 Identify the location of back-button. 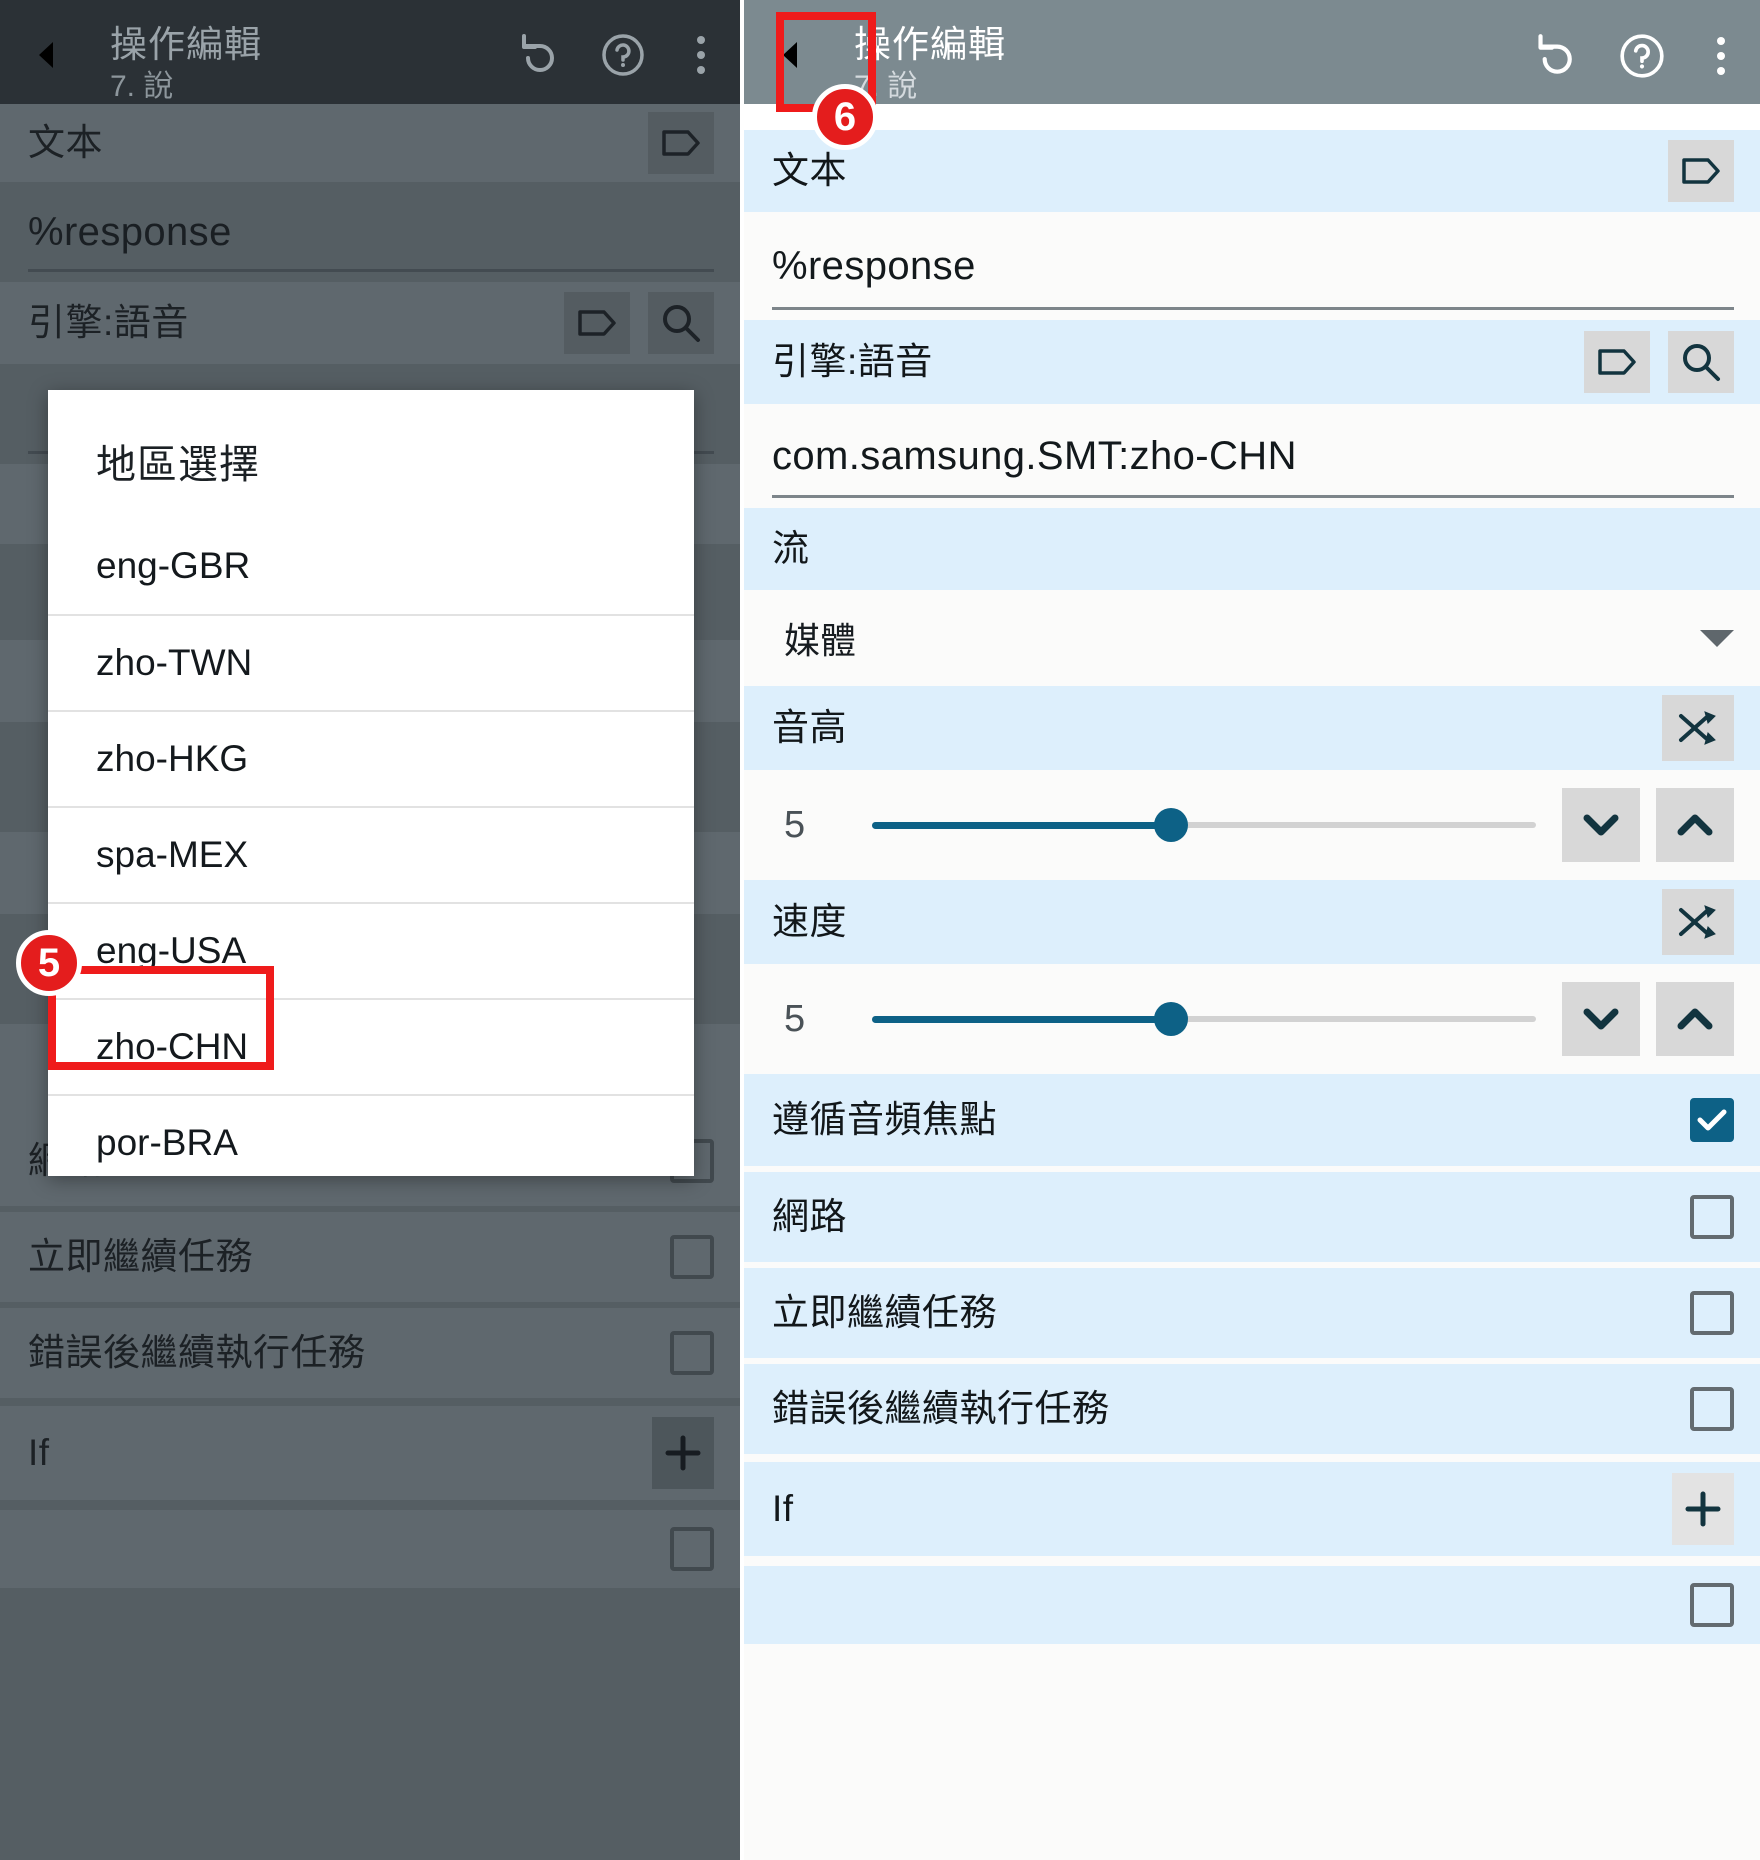
(59, 55).